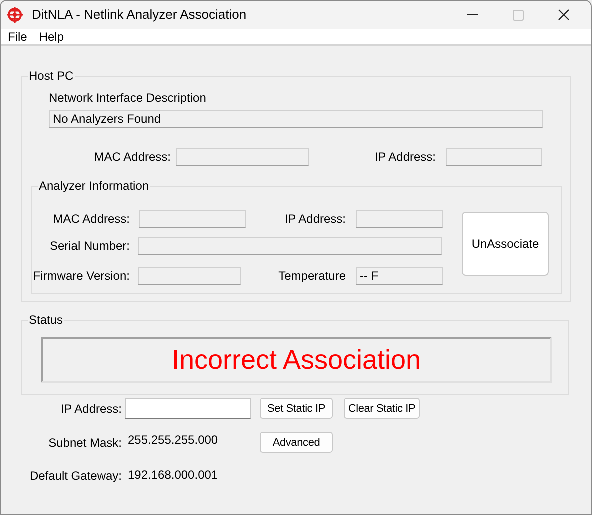  What do you see at coordinates (188, 408) in the screenshot?
I see `ip-input` at bounding box center [188, 408].